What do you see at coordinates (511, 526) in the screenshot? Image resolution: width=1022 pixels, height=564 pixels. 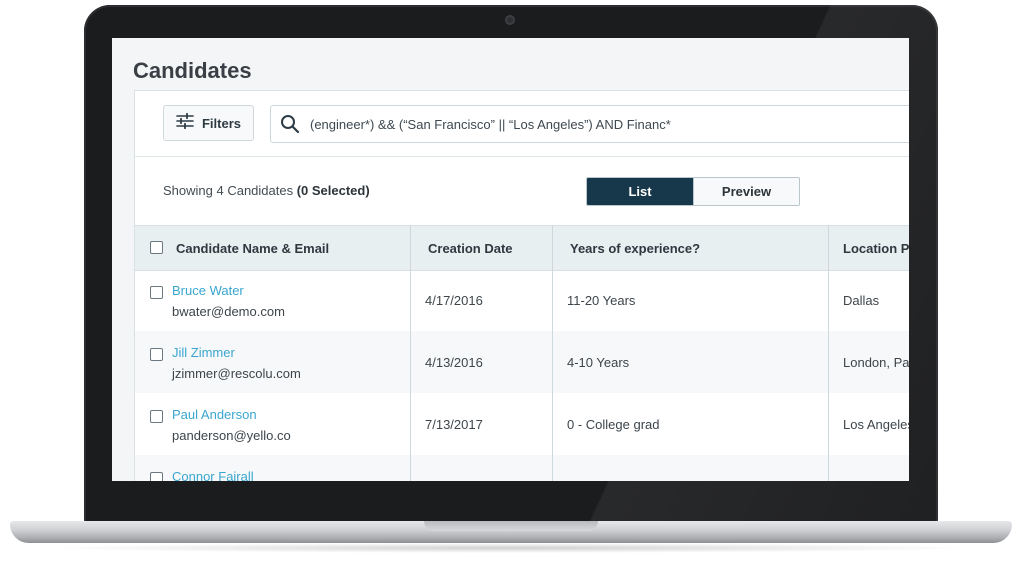 I see `laptop-base-notch` at bounding box center [511, 526].